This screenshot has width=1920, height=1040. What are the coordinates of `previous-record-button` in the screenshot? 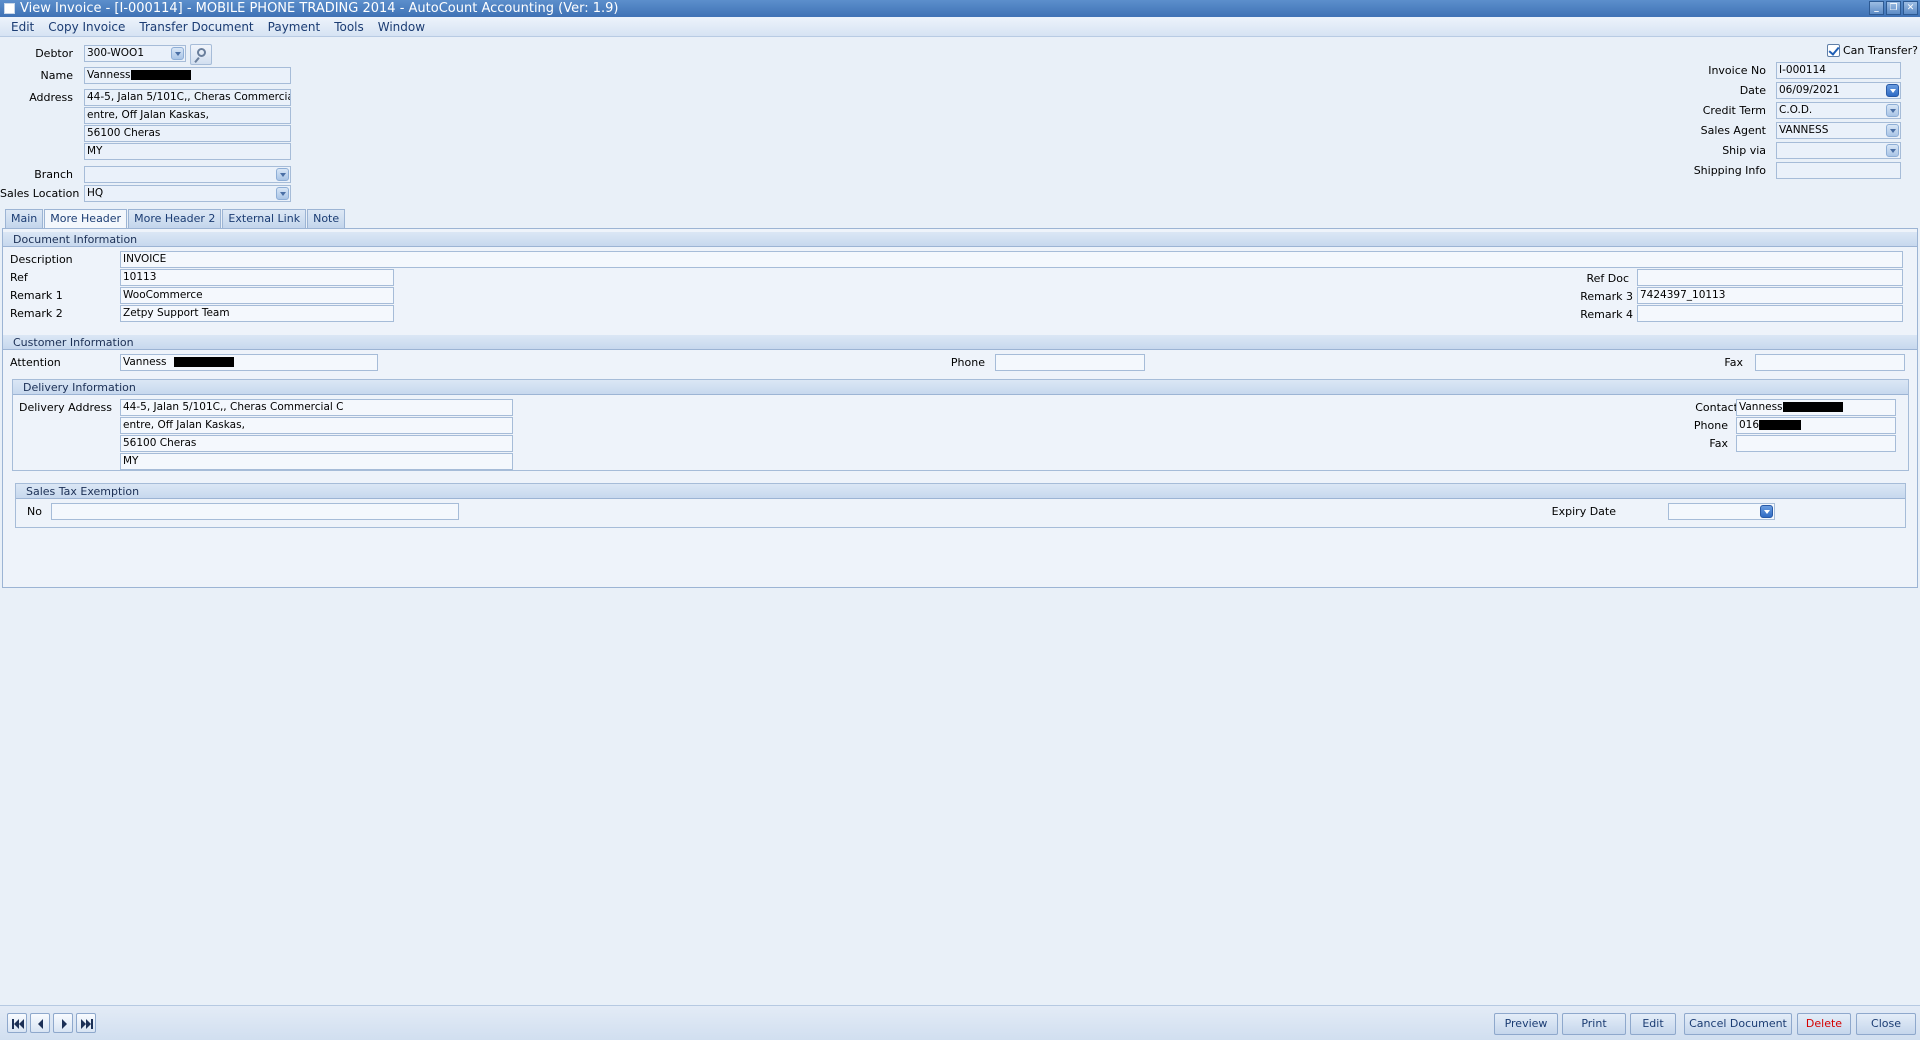 It's located at (40, 1023).